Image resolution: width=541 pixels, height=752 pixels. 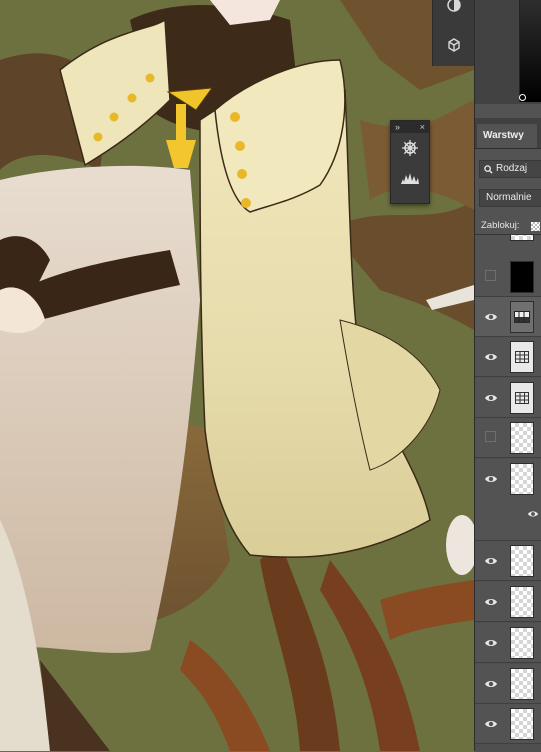 I want to click on layer-filter-select: Rodzaj, so click(x=510, y=169).